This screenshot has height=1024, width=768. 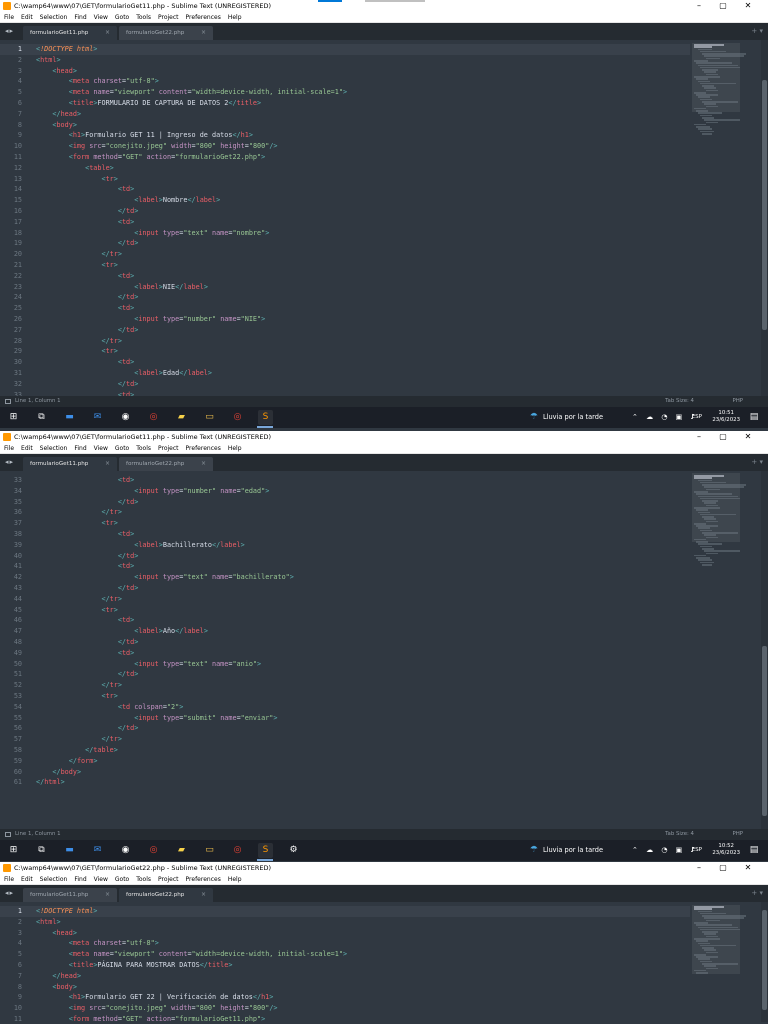 I want to click on clock: 10:51 23/6/2023, so click(x=726, y=417).